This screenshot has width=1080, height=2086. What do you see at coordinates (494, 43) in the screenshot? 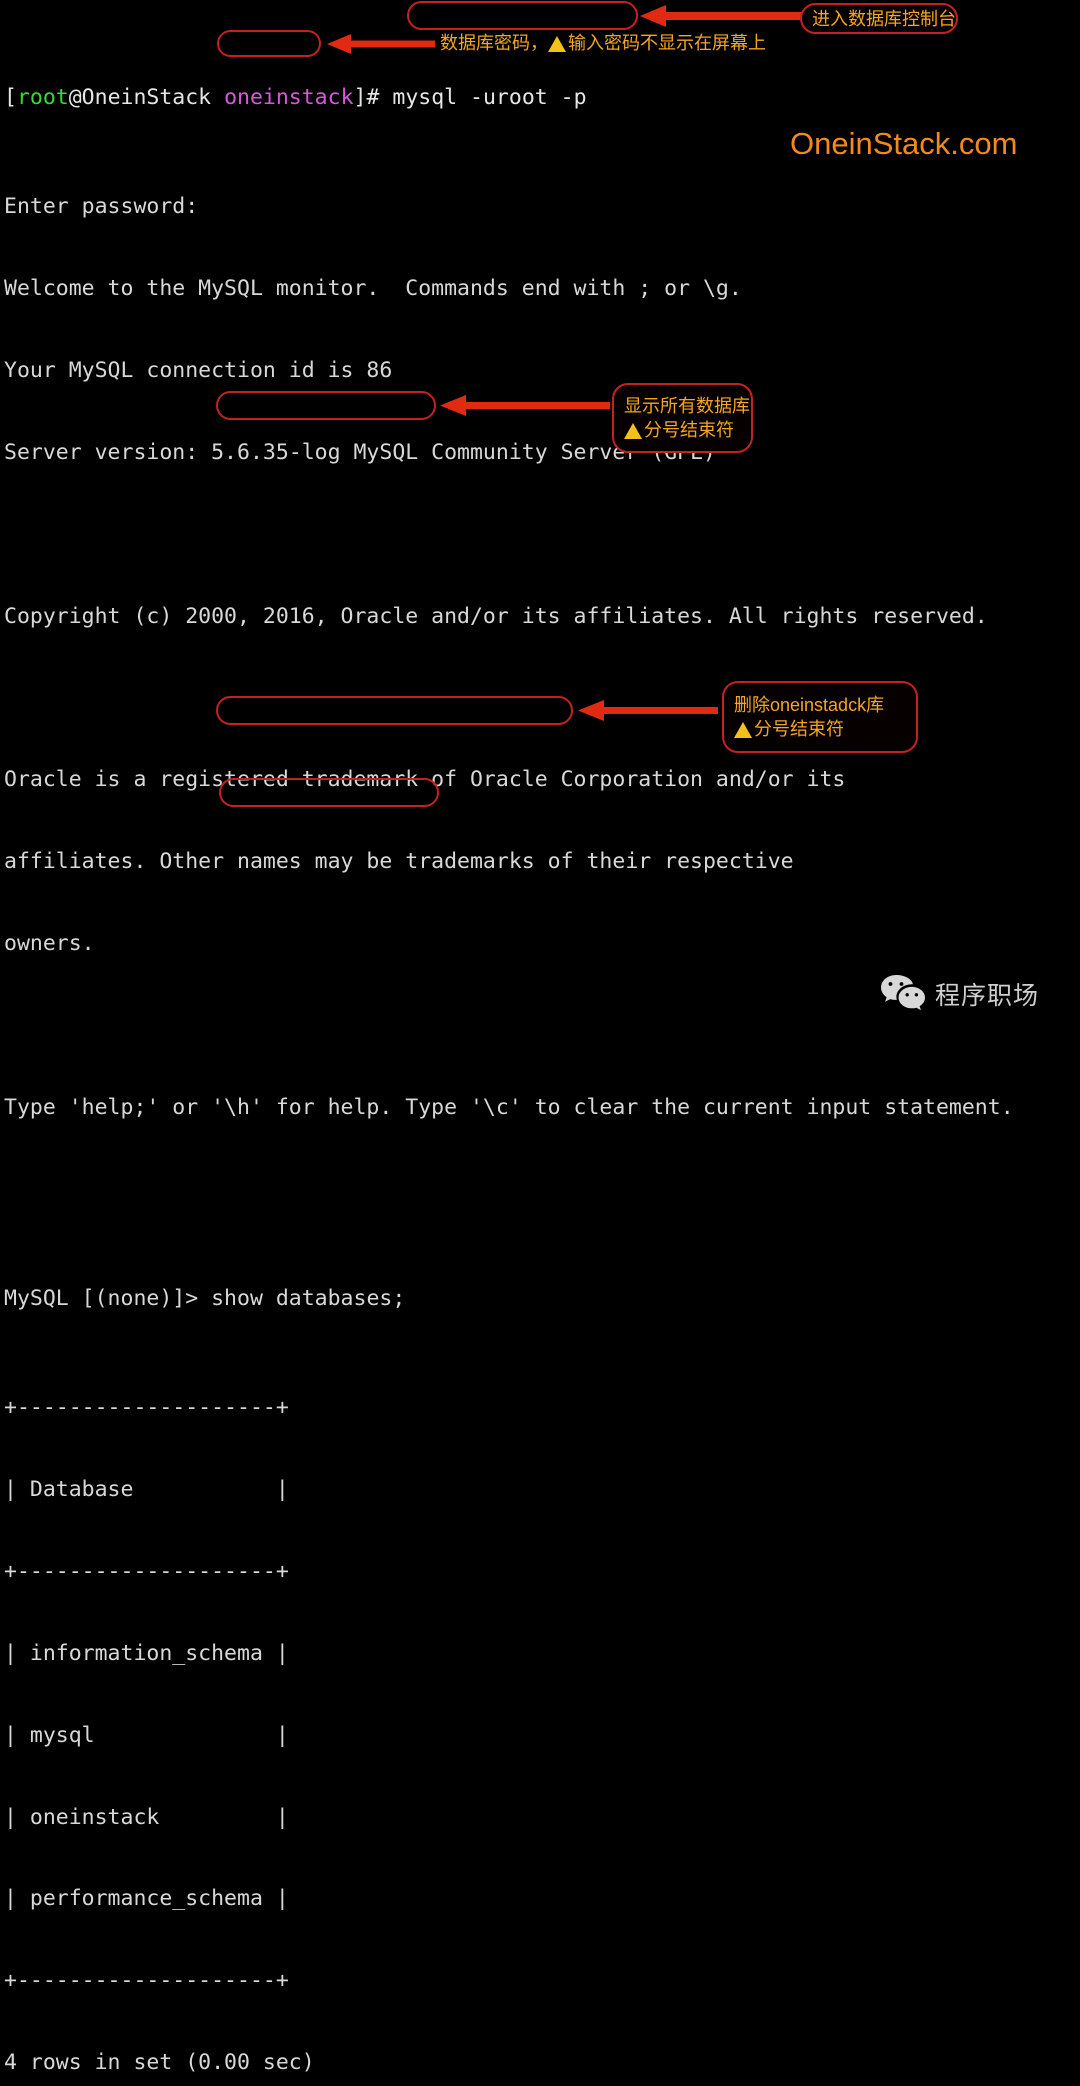
I see `password-note-text: 数据库密码，` at bounding box center [494, 43].